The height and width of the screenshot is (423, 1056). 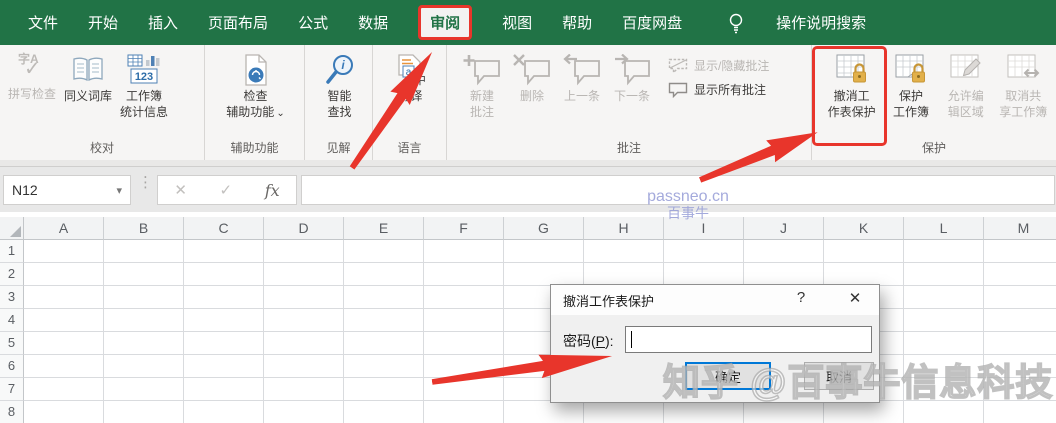 What do you see at coordinates (517, 22) in the screenshot?
I see `tab-view: 视图` at bounding box center [517, 22].